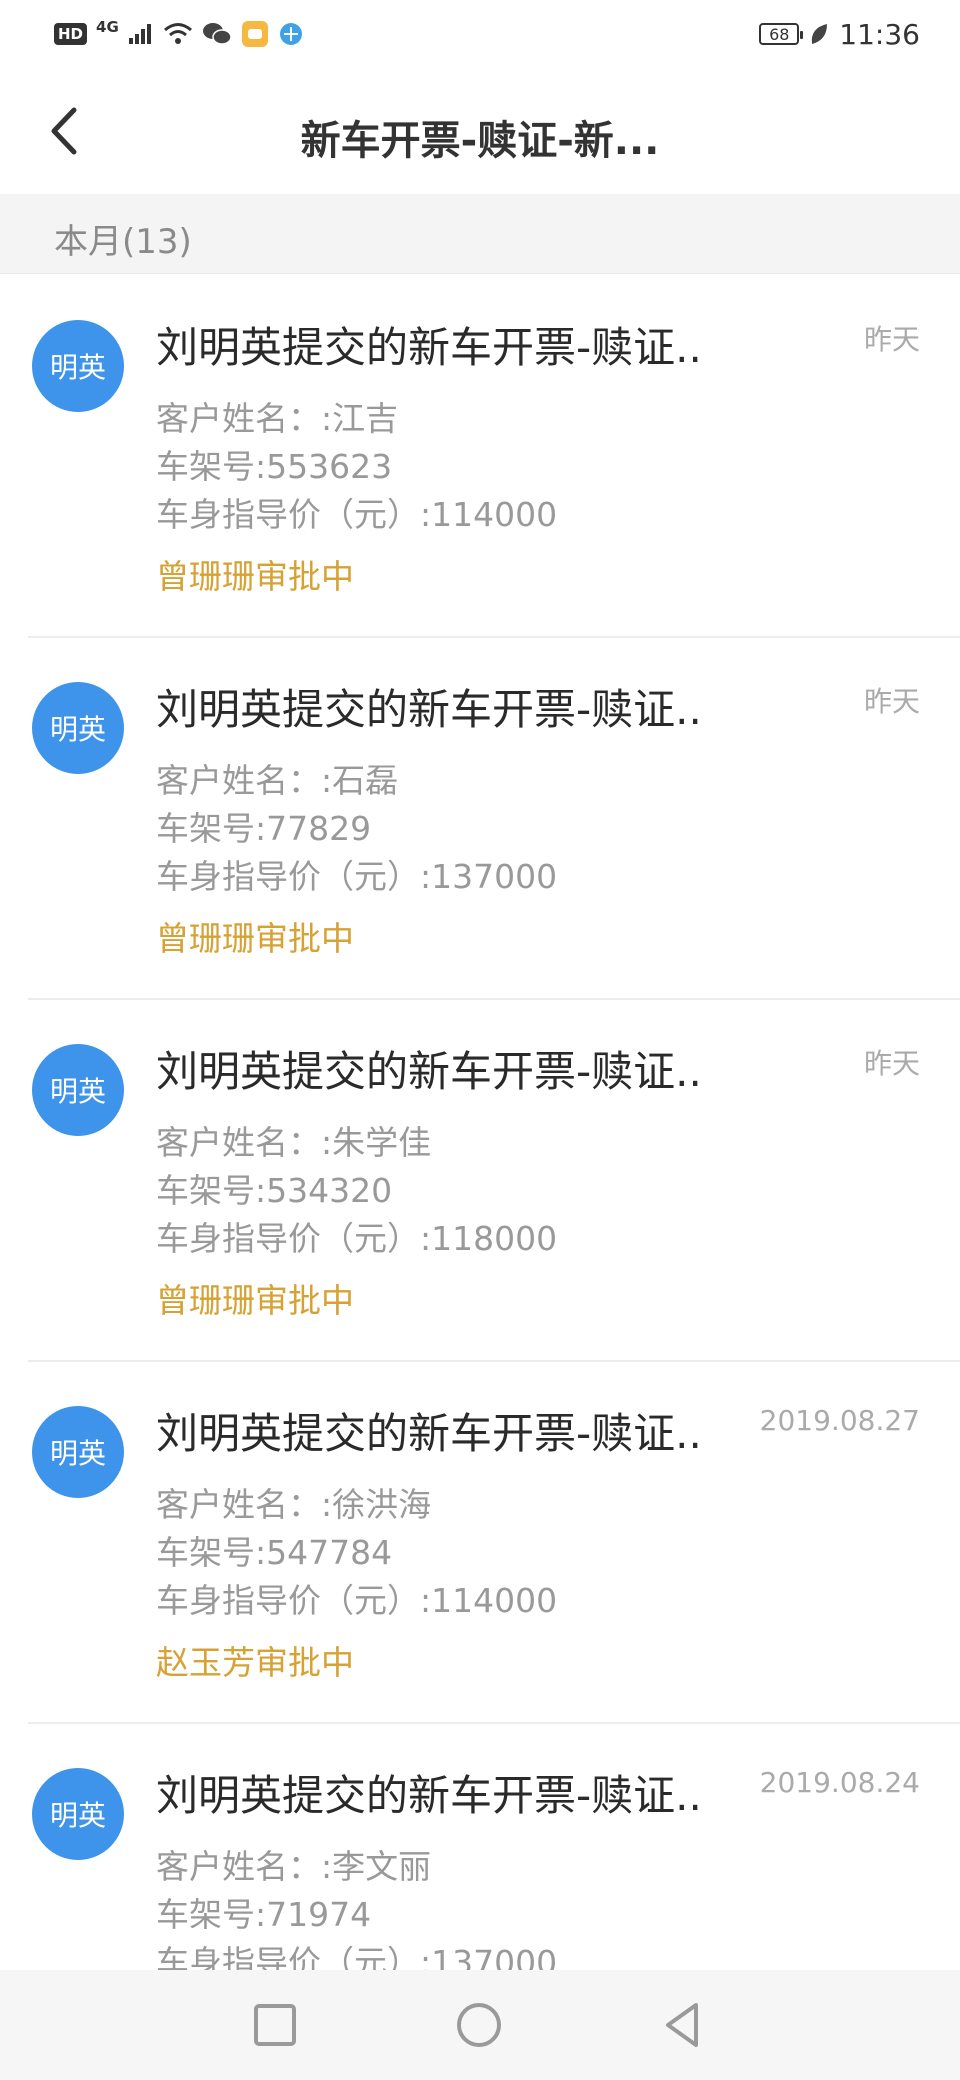 The height and width of the screenshot is (2080, 960). What do you see at coordinates (123, 242) in the screenshot?
I see `section-label: 本月(13)` at bounding box center [123, 242].